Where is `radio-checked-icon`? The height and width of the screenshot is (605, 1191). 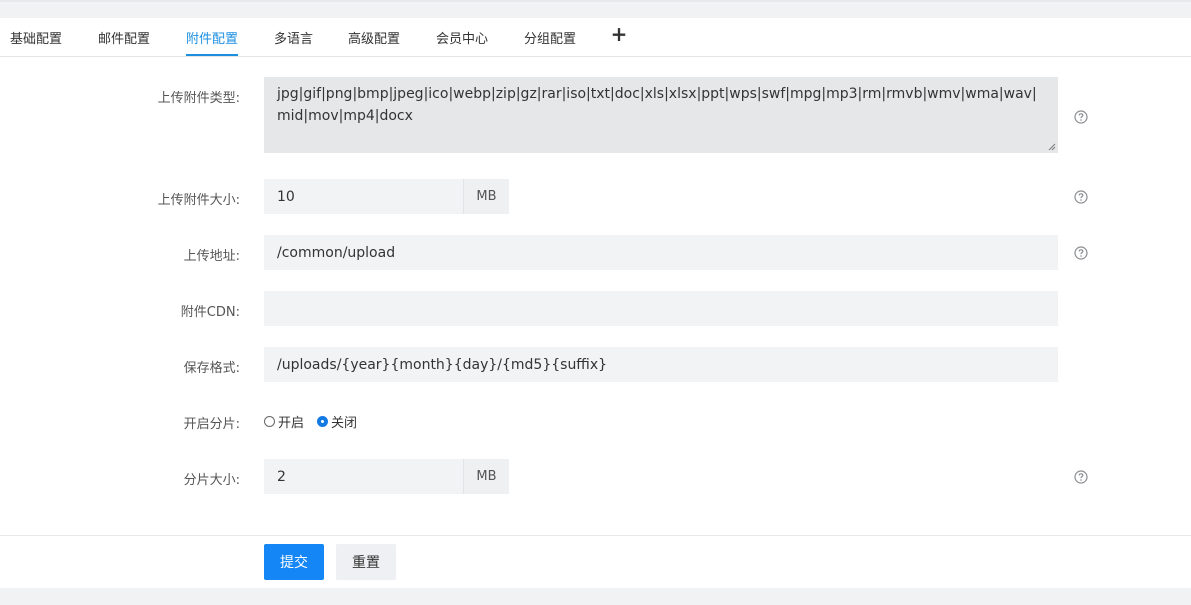 radio-checked-icon is located at coordinates (322, 421).